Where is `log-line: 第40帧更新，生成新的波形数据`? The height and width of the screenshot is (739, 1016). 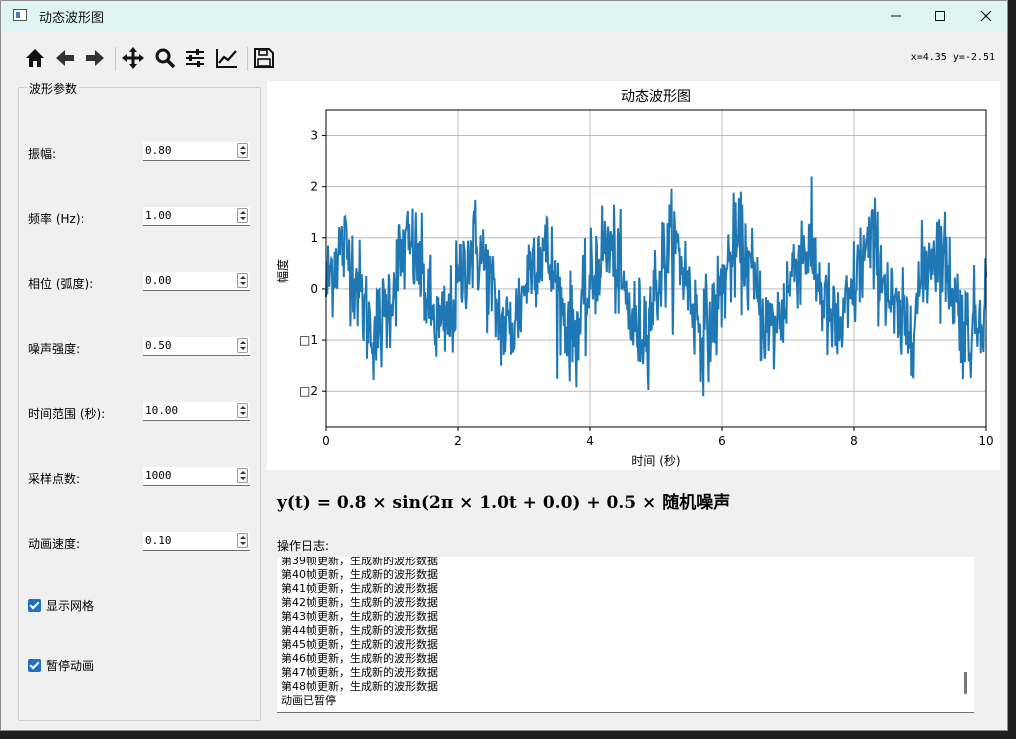 log-line: 第40帧更新，生成新的波形数据 is located at coordinates (359, 574).